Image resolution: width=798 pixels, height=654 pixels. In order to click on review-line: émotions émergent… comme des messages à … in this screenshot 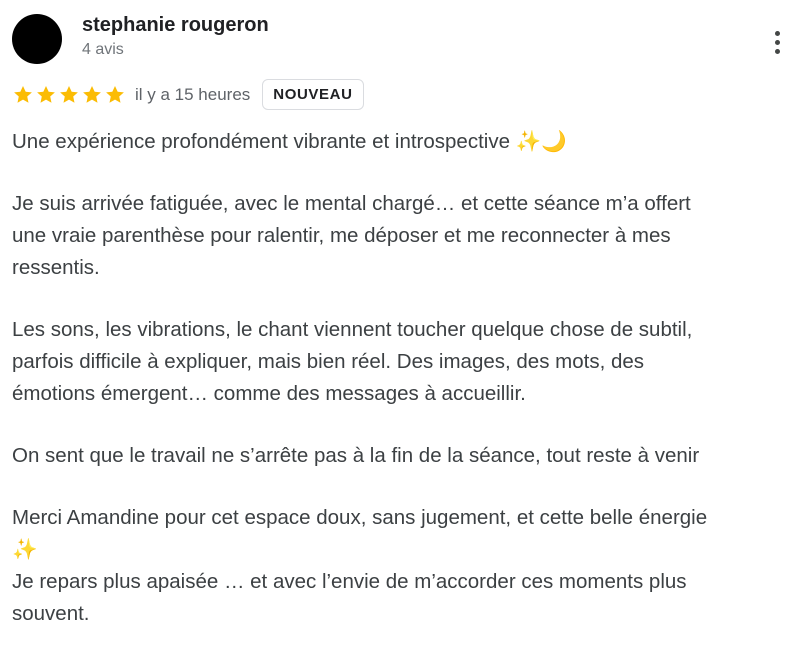, I will do `click(269, 393)`.